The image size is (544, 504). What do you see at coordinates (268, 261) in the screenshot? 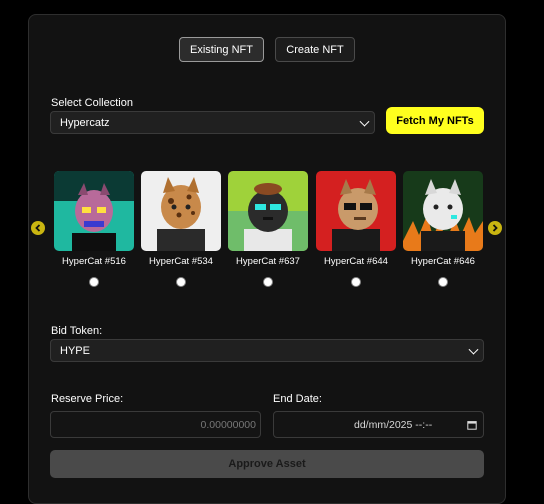
I see `nft-name: HyperCat #637` at bounding box center [268, 261].